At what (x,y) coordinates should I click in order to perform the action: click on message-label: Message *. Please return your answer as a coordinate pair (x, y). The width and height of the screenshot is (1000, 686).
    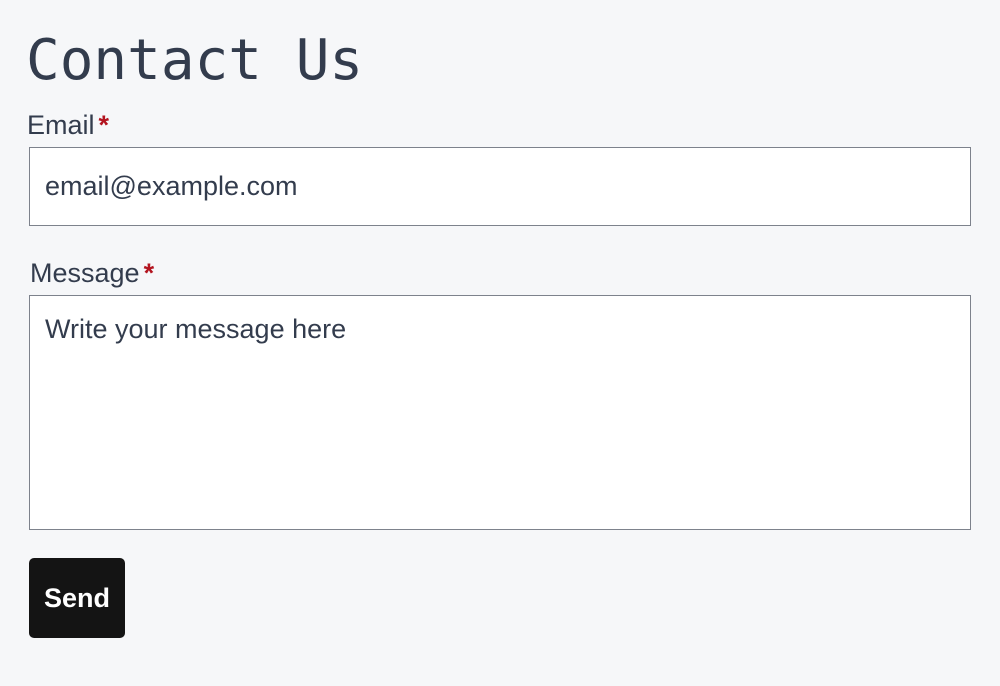
    Looking at the image, I should click on (92, 273).